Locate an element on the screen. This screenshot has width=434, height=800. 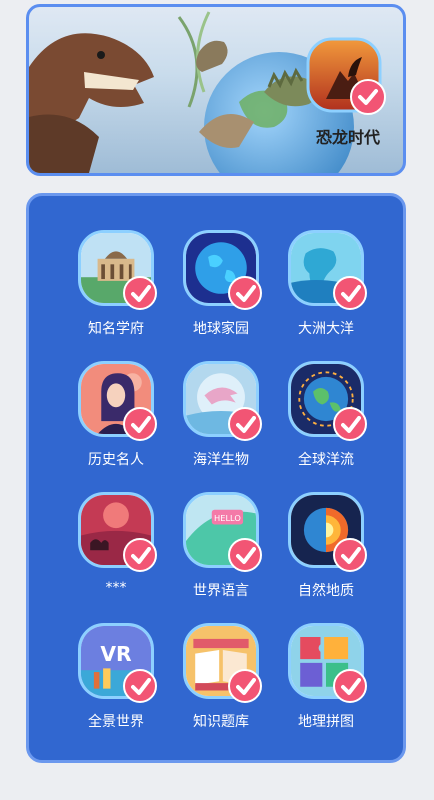
category-label: 地理拼图 is located at coordinates (326, 722).